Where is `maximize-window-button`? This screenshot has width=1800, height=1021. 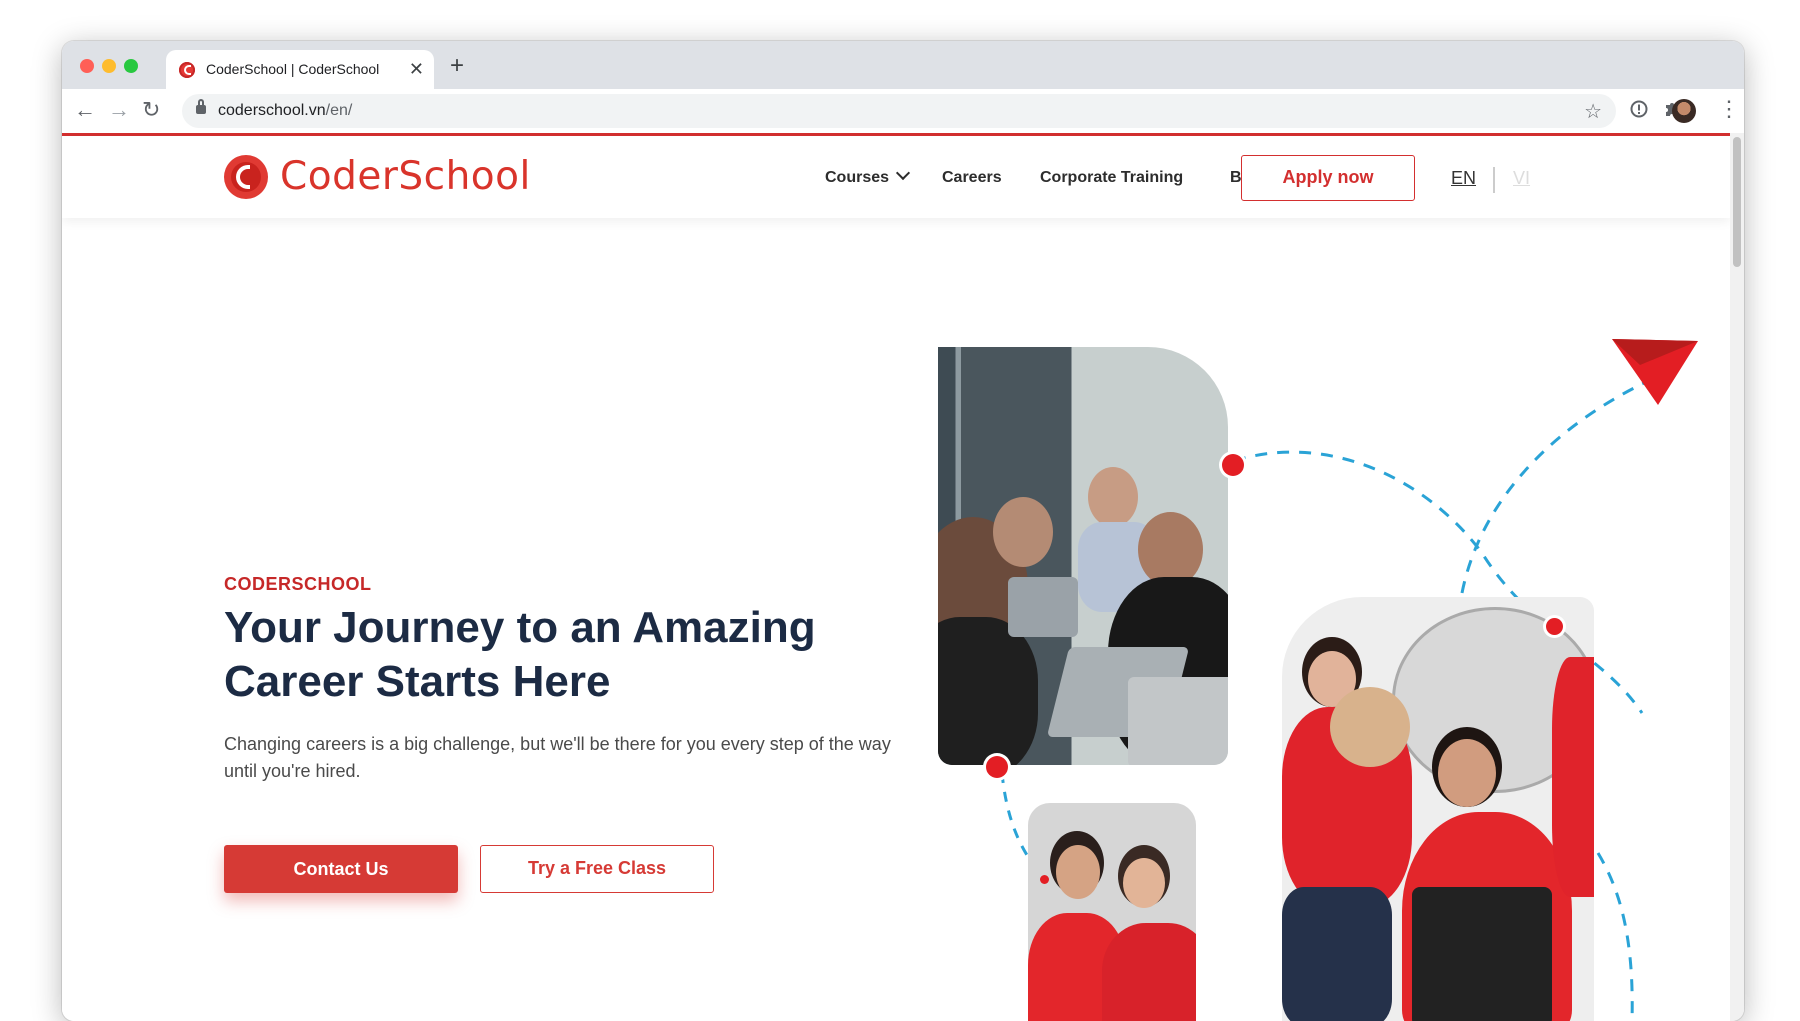 maximize-window-button is located at coordinates (131, 66).